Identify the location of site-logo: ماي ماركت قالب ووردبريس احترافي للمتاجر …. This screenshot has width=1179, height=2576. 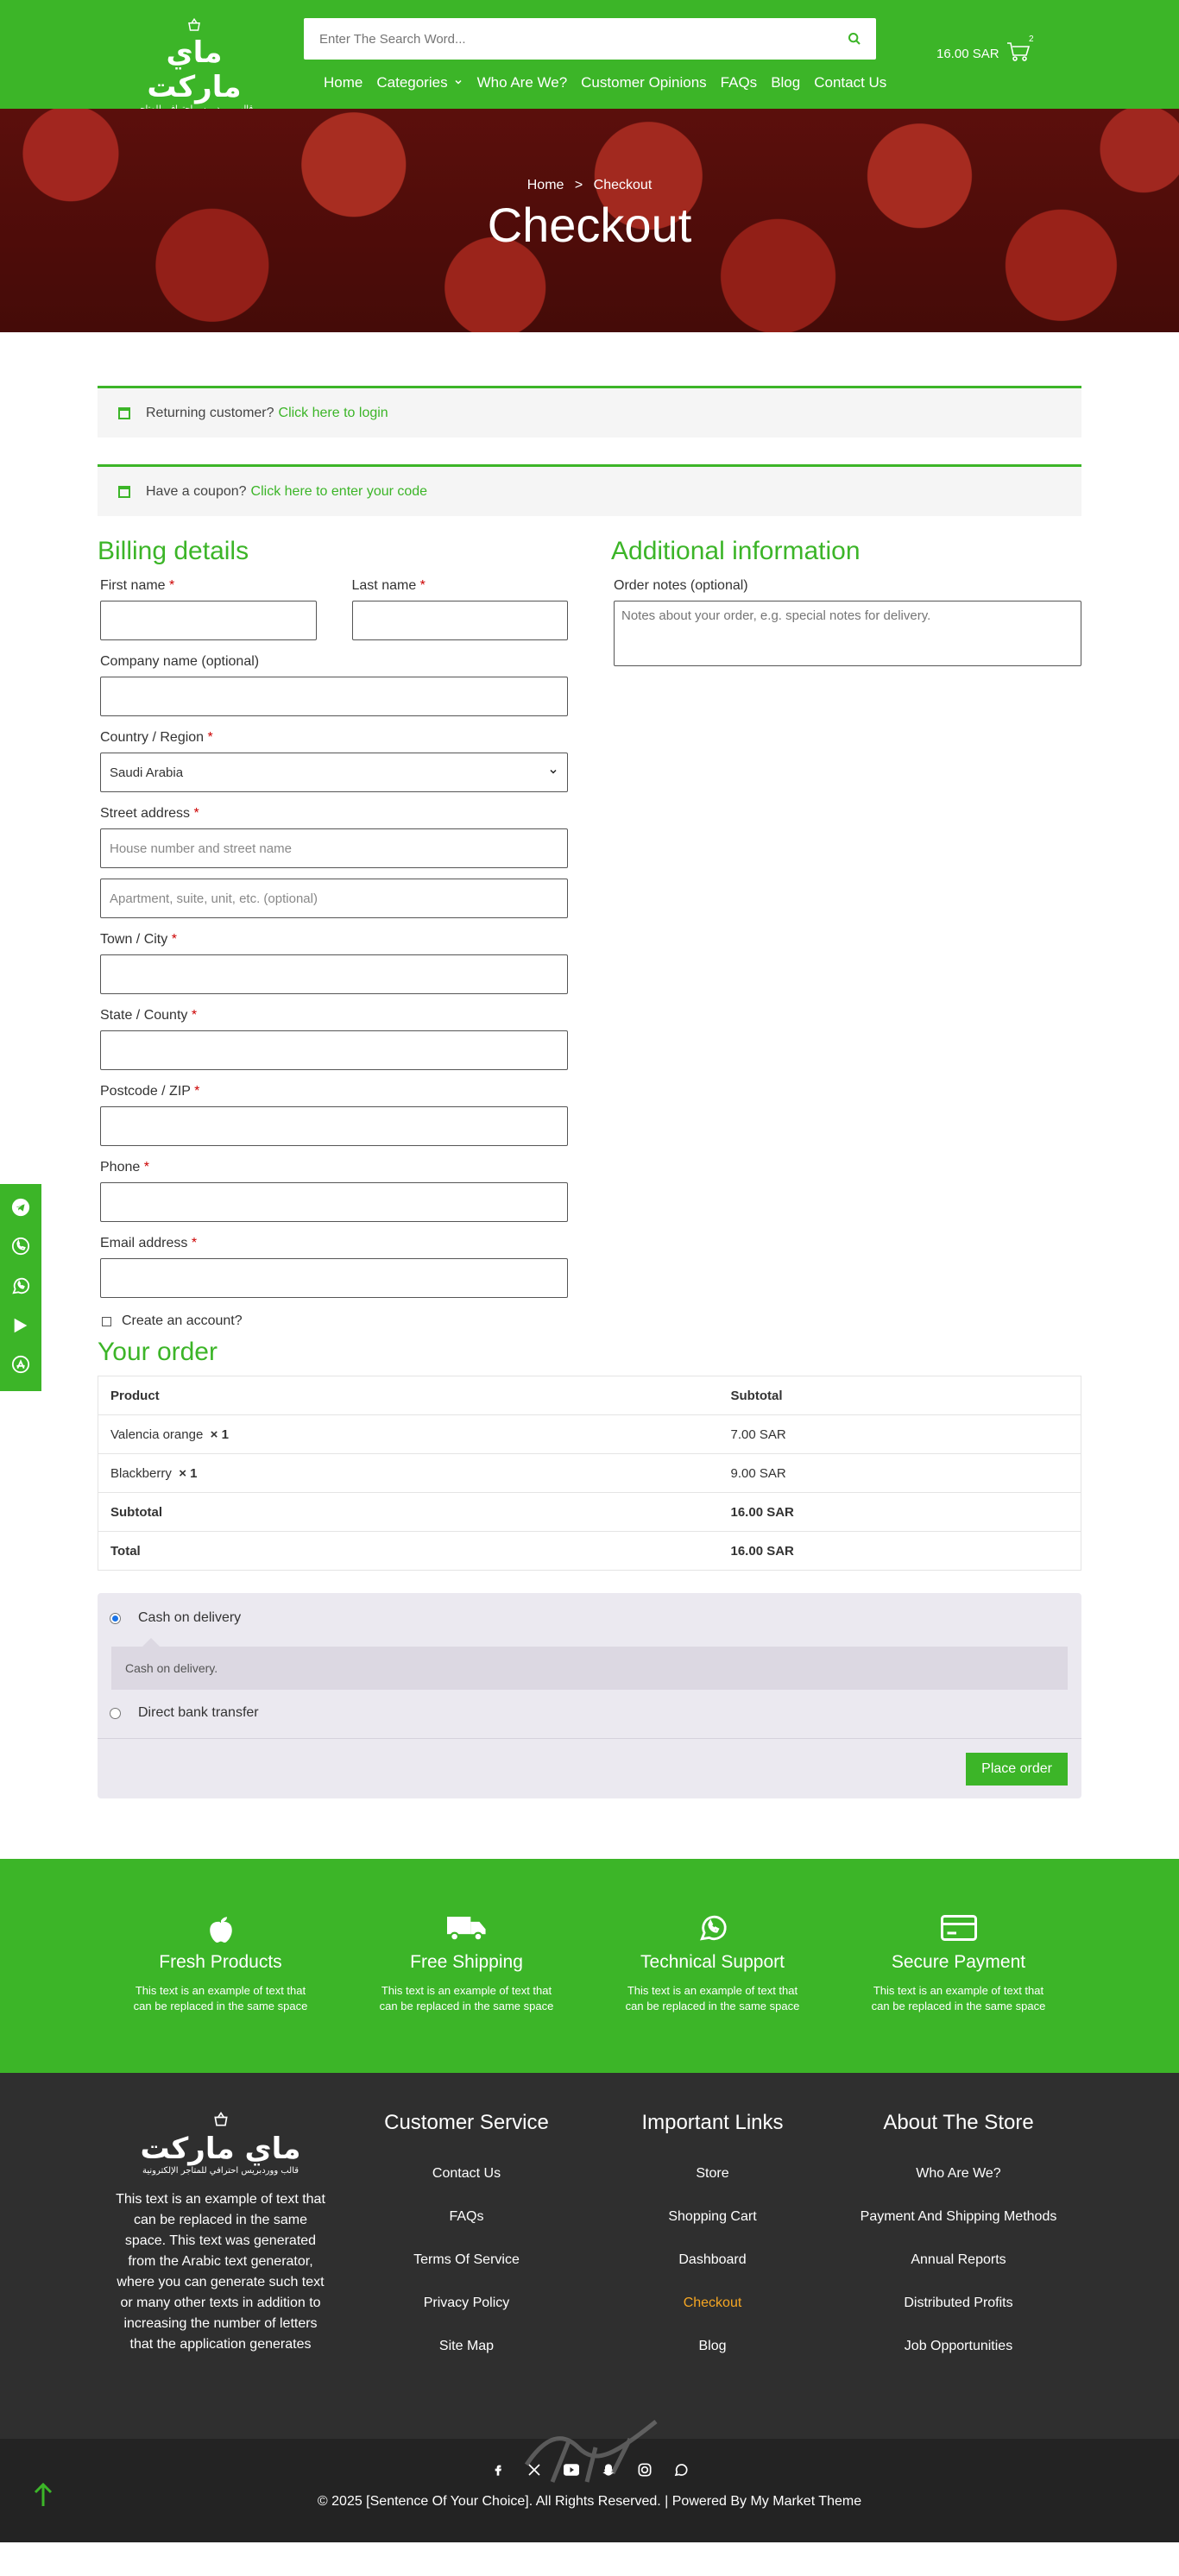
(195, 70).